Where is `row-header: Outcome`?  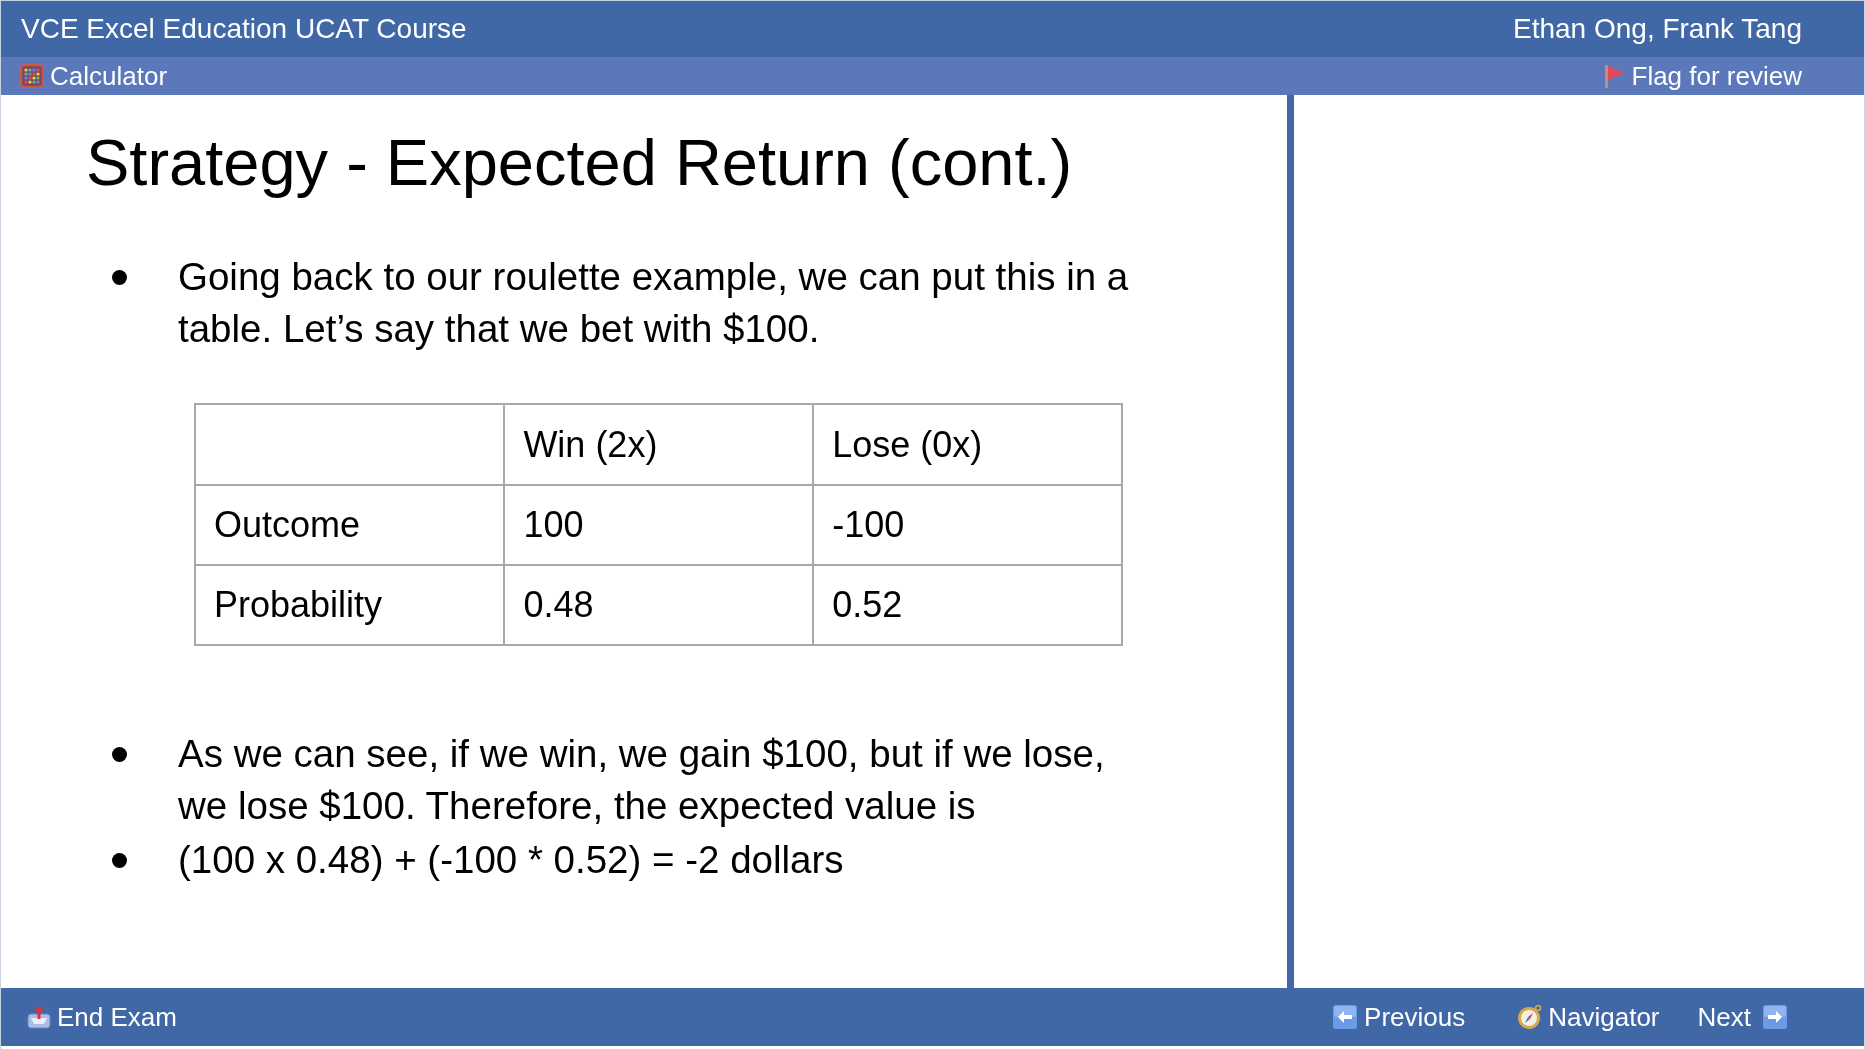
row-header: Outcome is located at coordinates (287, 524).